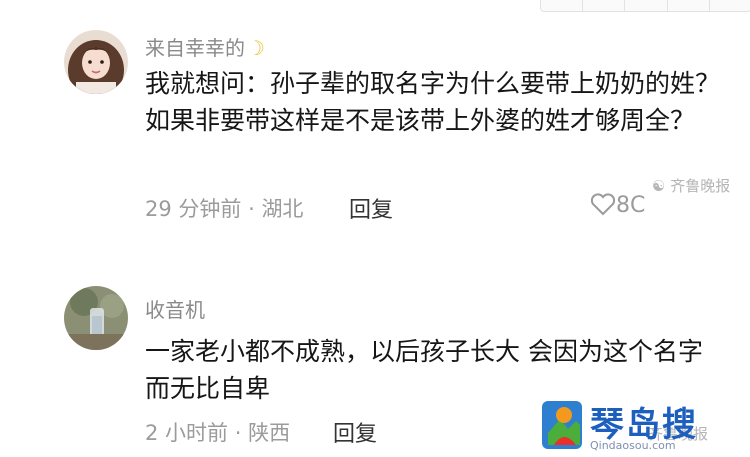 The height and width of the screenshot is (457, 750). Describe the element at coordinates (269, 433) in the screenshot. I see `comment-location: 陕西` at that location.